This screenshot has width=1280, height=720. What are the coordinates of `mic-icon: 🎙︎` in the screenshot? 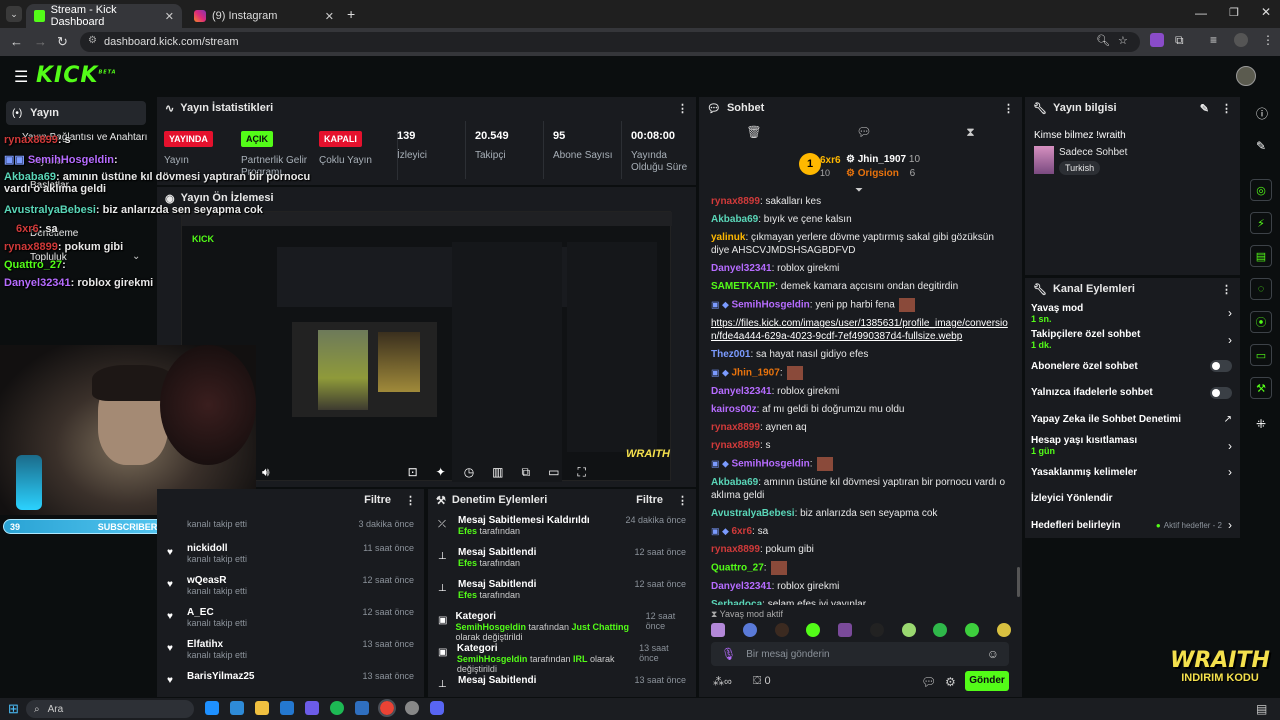 It's located at (728, 654).